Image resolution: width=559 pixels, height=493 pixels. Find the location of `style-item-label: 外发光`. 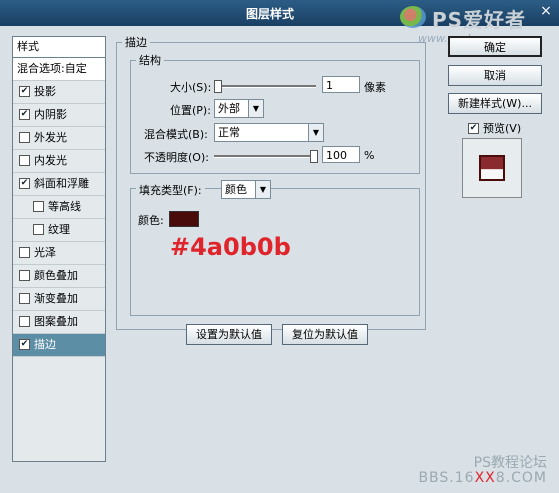

style-item-label: 外发光 is located at coordinates (50, 137).